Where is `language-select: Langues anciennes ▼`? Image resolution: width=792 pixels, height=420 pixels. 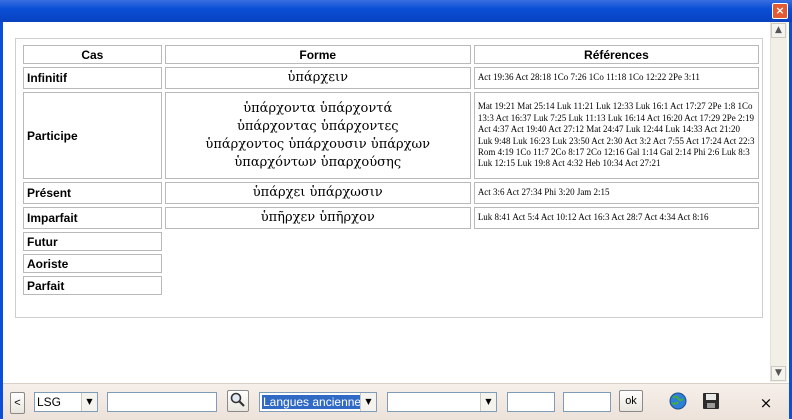
language-select: Langues anciennes ▼ is located at coordinates (318, 402).